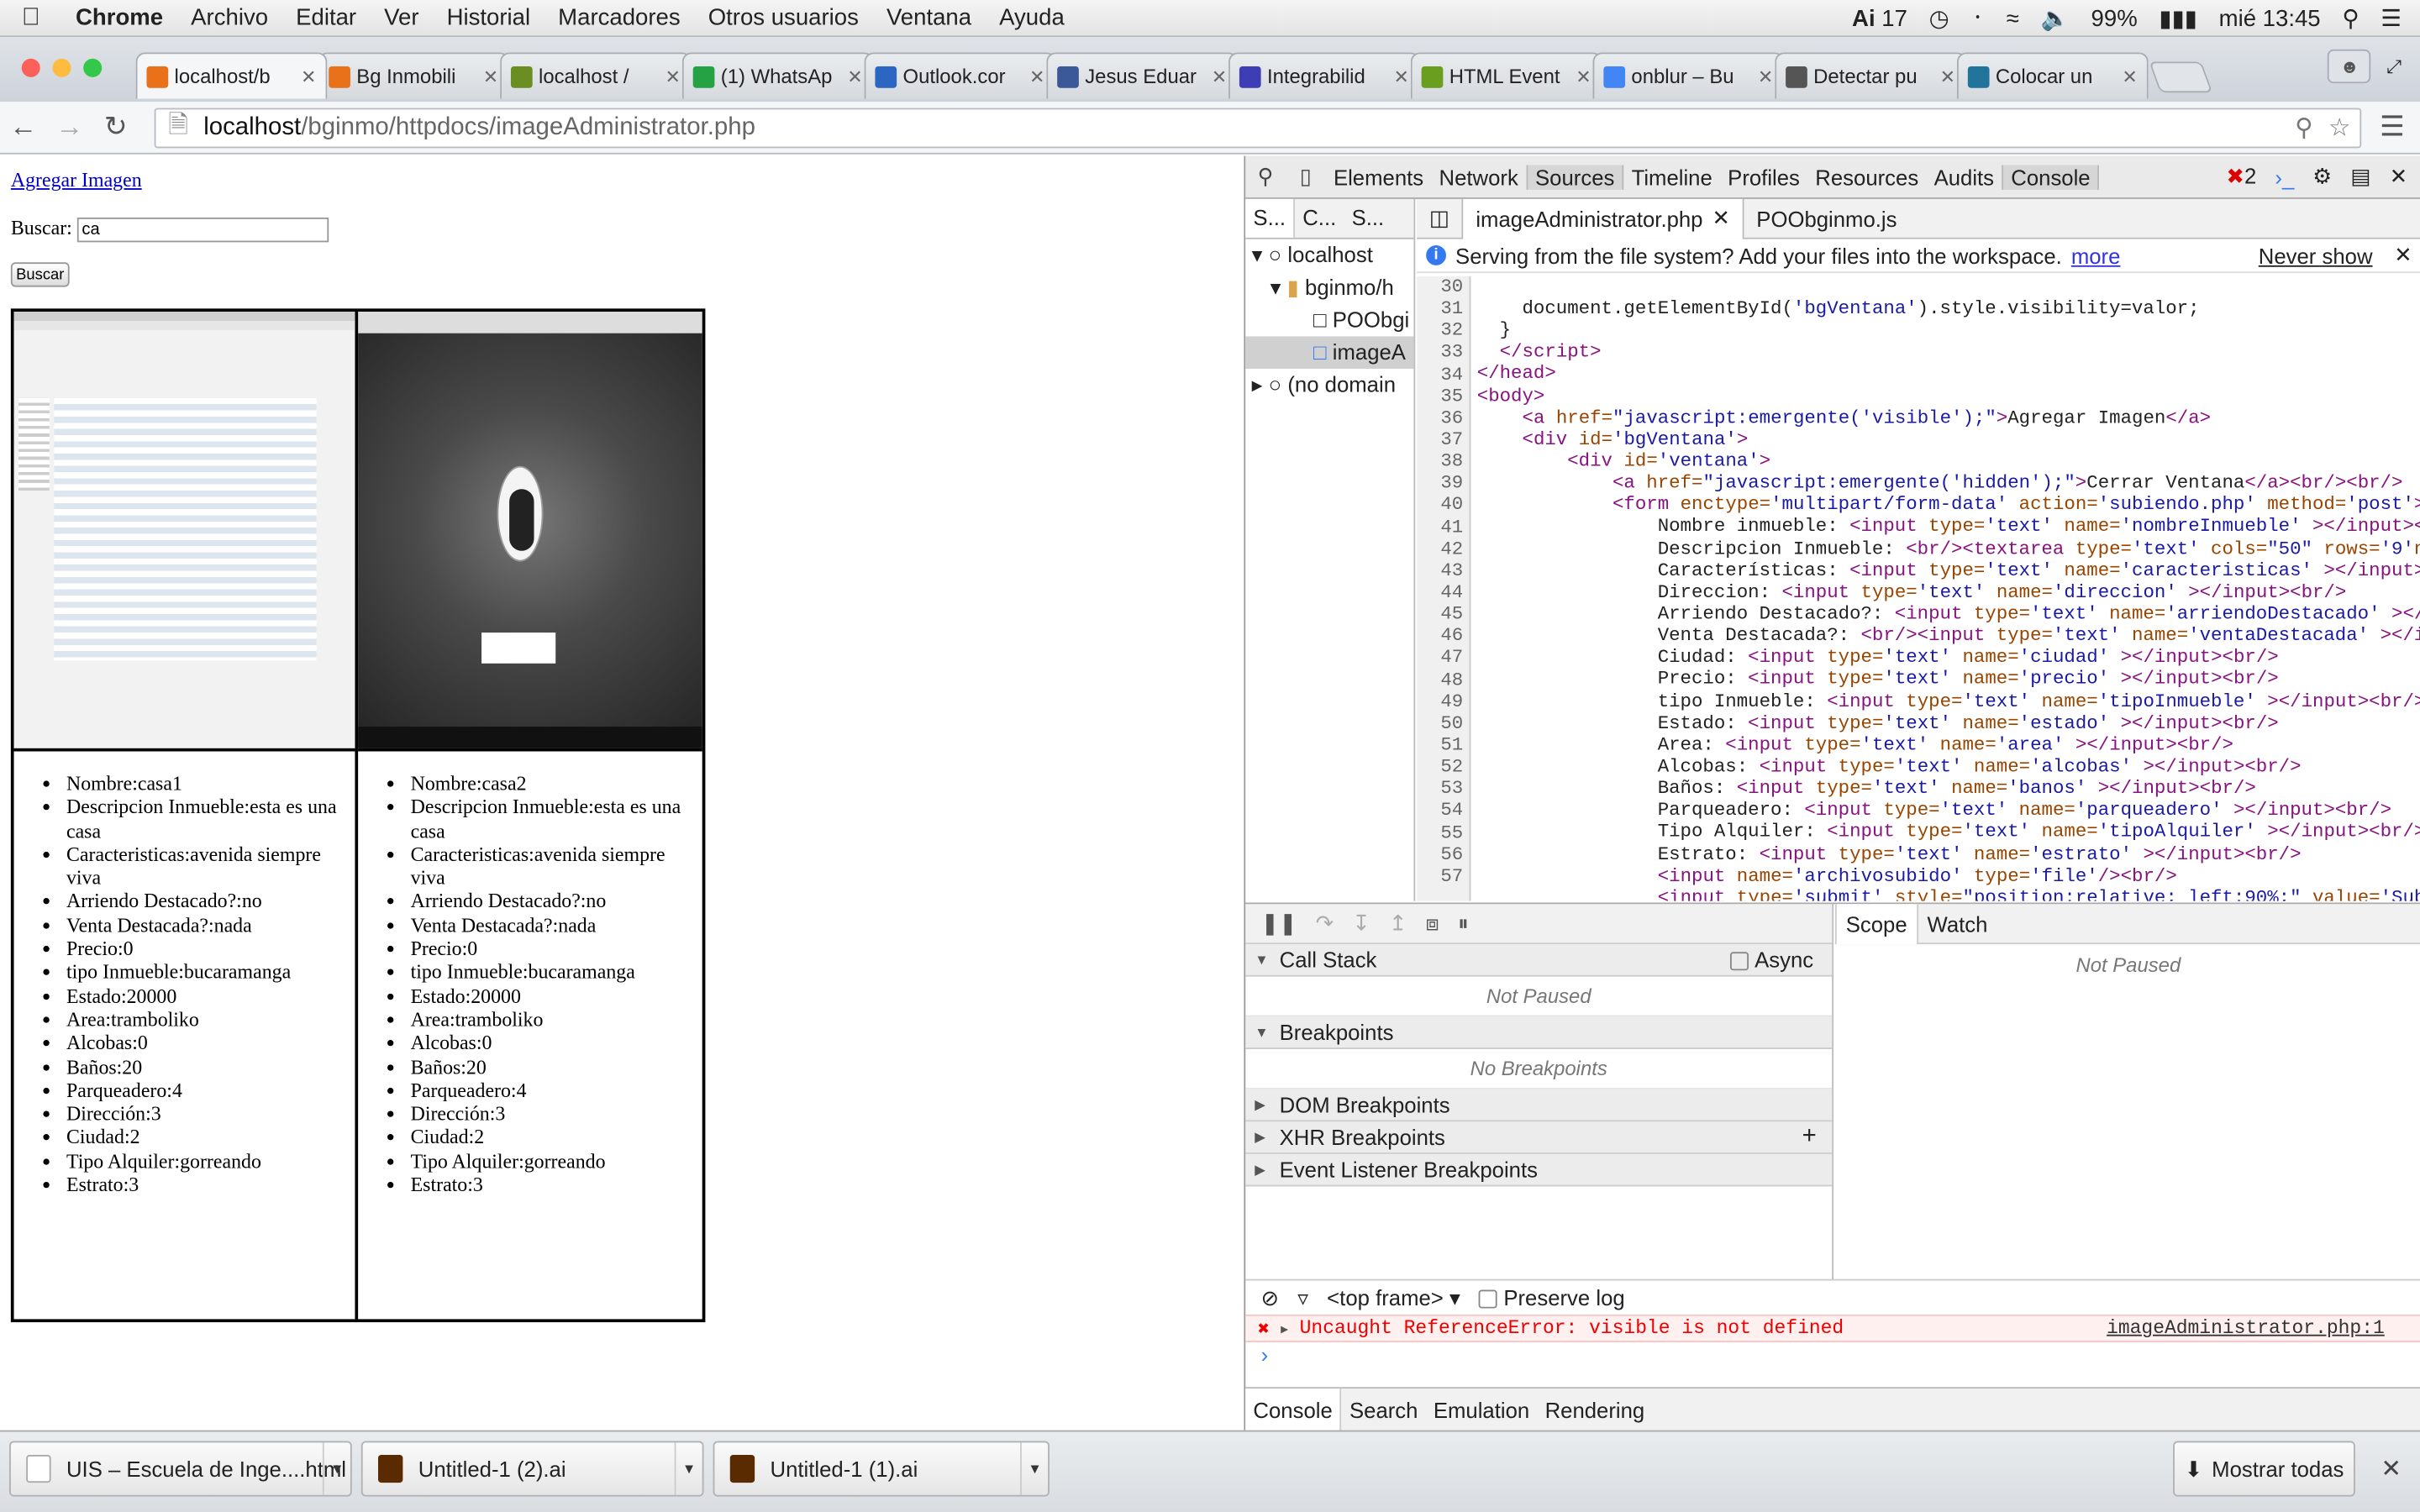 The height and width of the screenshot is (1512, 2420). What do you see at coordinates (2304, 128) in the screenshot?
I see `zoom-icon: ⚲` at bounding box center [2304, 128].